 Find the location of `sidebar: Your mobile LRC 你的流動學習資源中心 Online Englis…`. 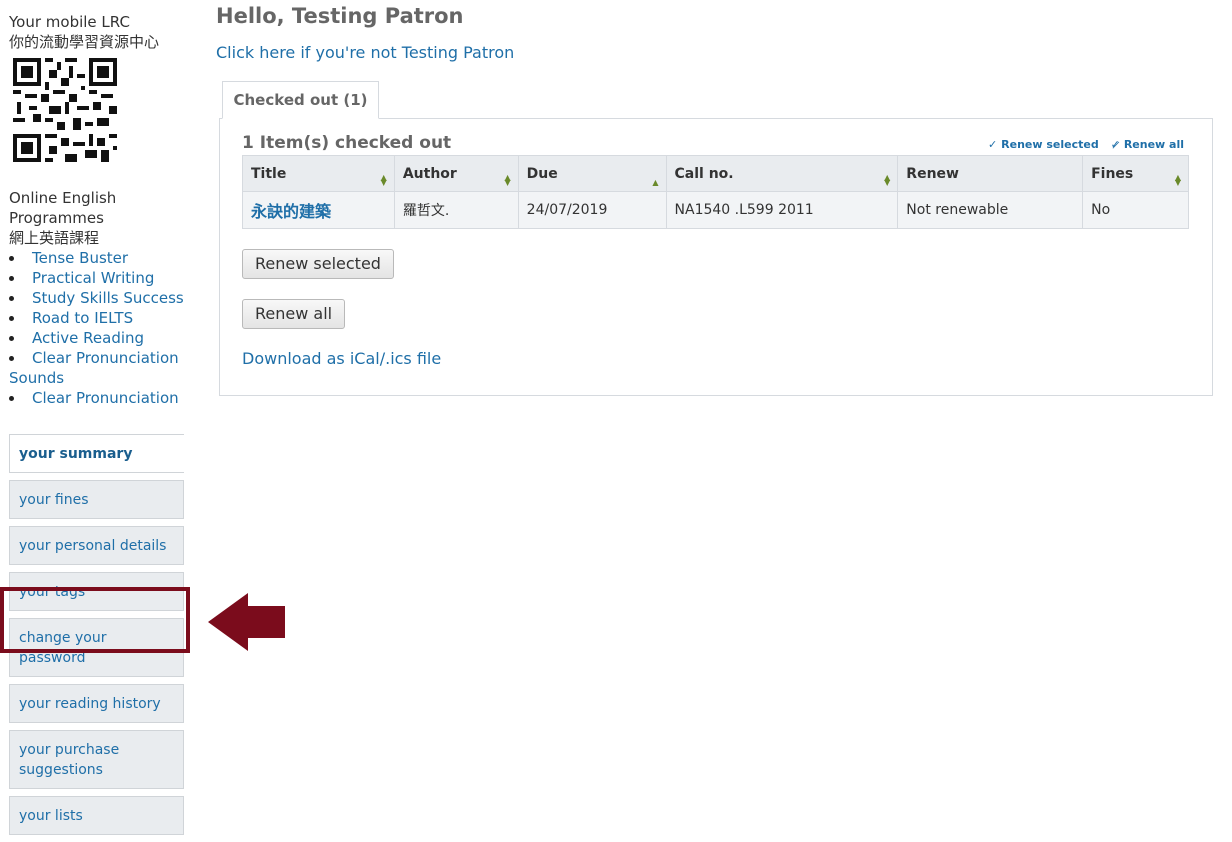

sidebar: Your mobile LRC 你的流動學習資源中心 Online Englis… is located at coordinates (98, 210).